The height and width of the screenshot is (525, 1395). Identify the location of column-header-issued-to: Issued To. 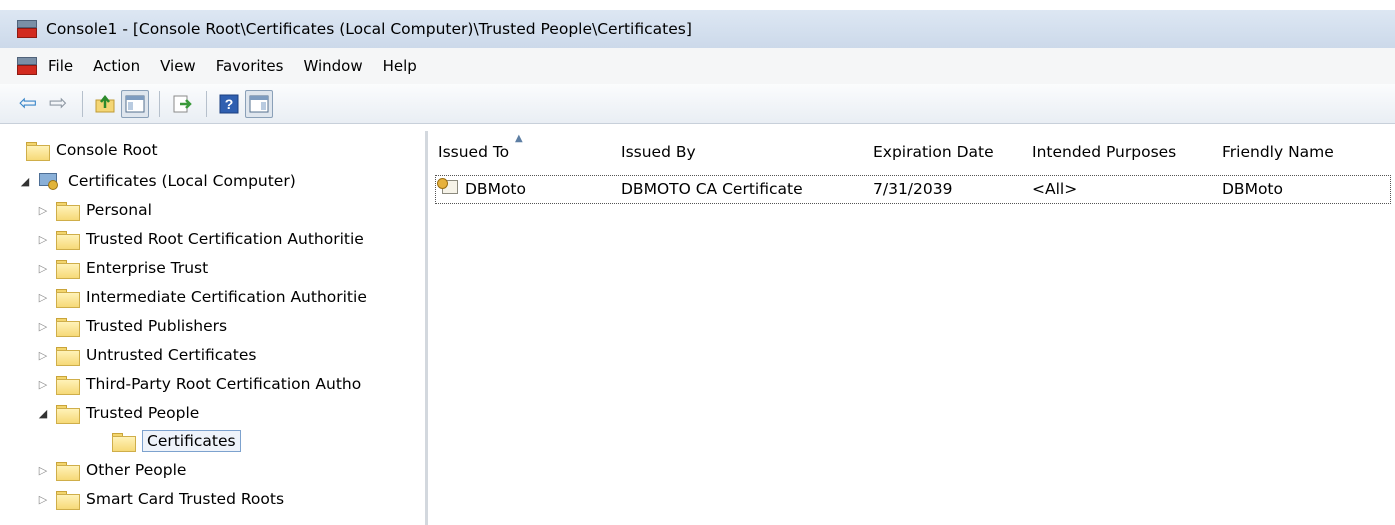
(473, 152).